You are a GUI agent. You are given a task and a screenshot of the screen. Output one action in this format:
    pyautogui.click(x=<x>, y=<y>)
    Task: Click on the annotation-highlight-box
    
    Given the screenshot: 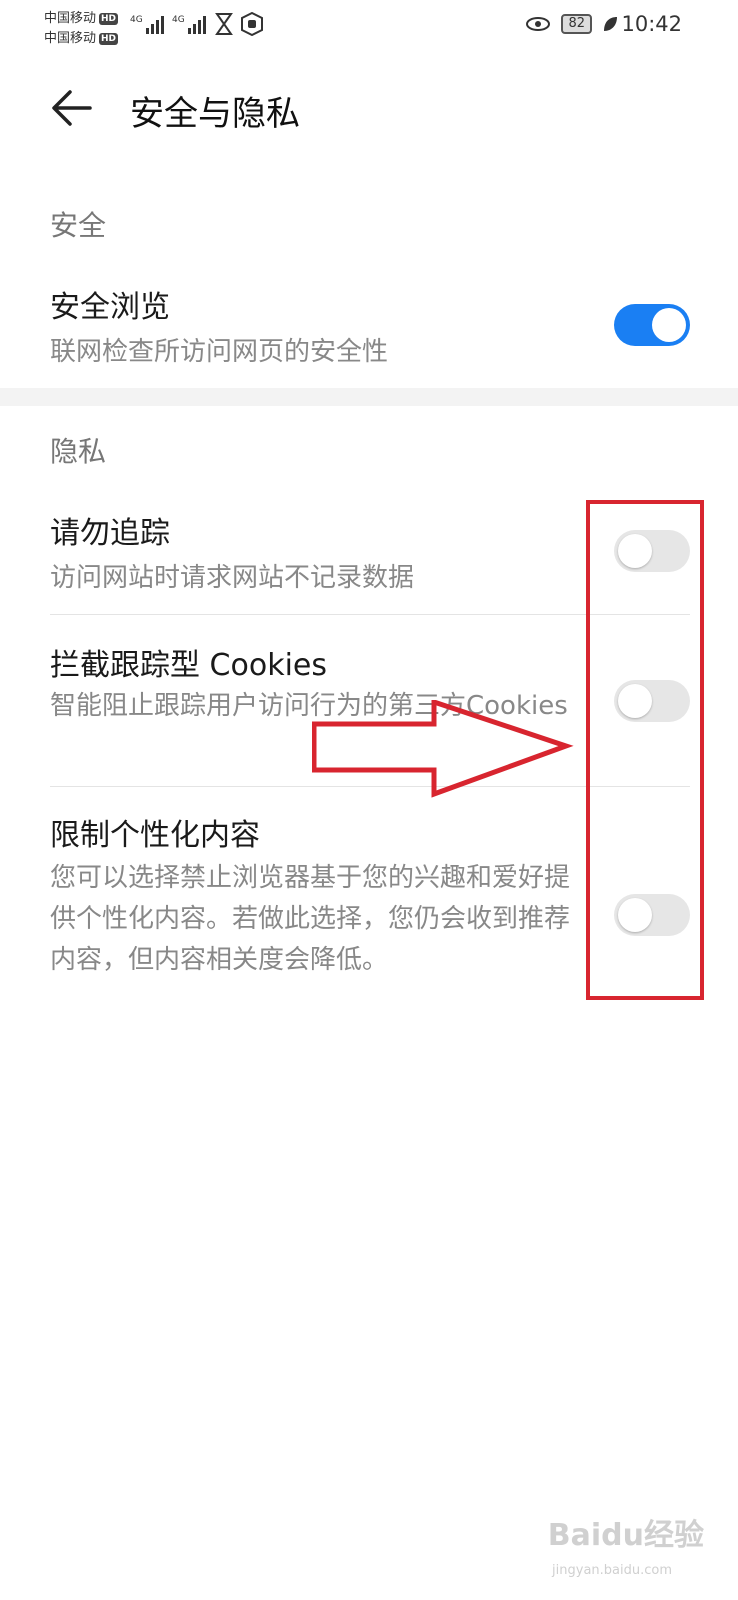 What is the action you would take?
    pyautogui.click(x=645, y=750)
    